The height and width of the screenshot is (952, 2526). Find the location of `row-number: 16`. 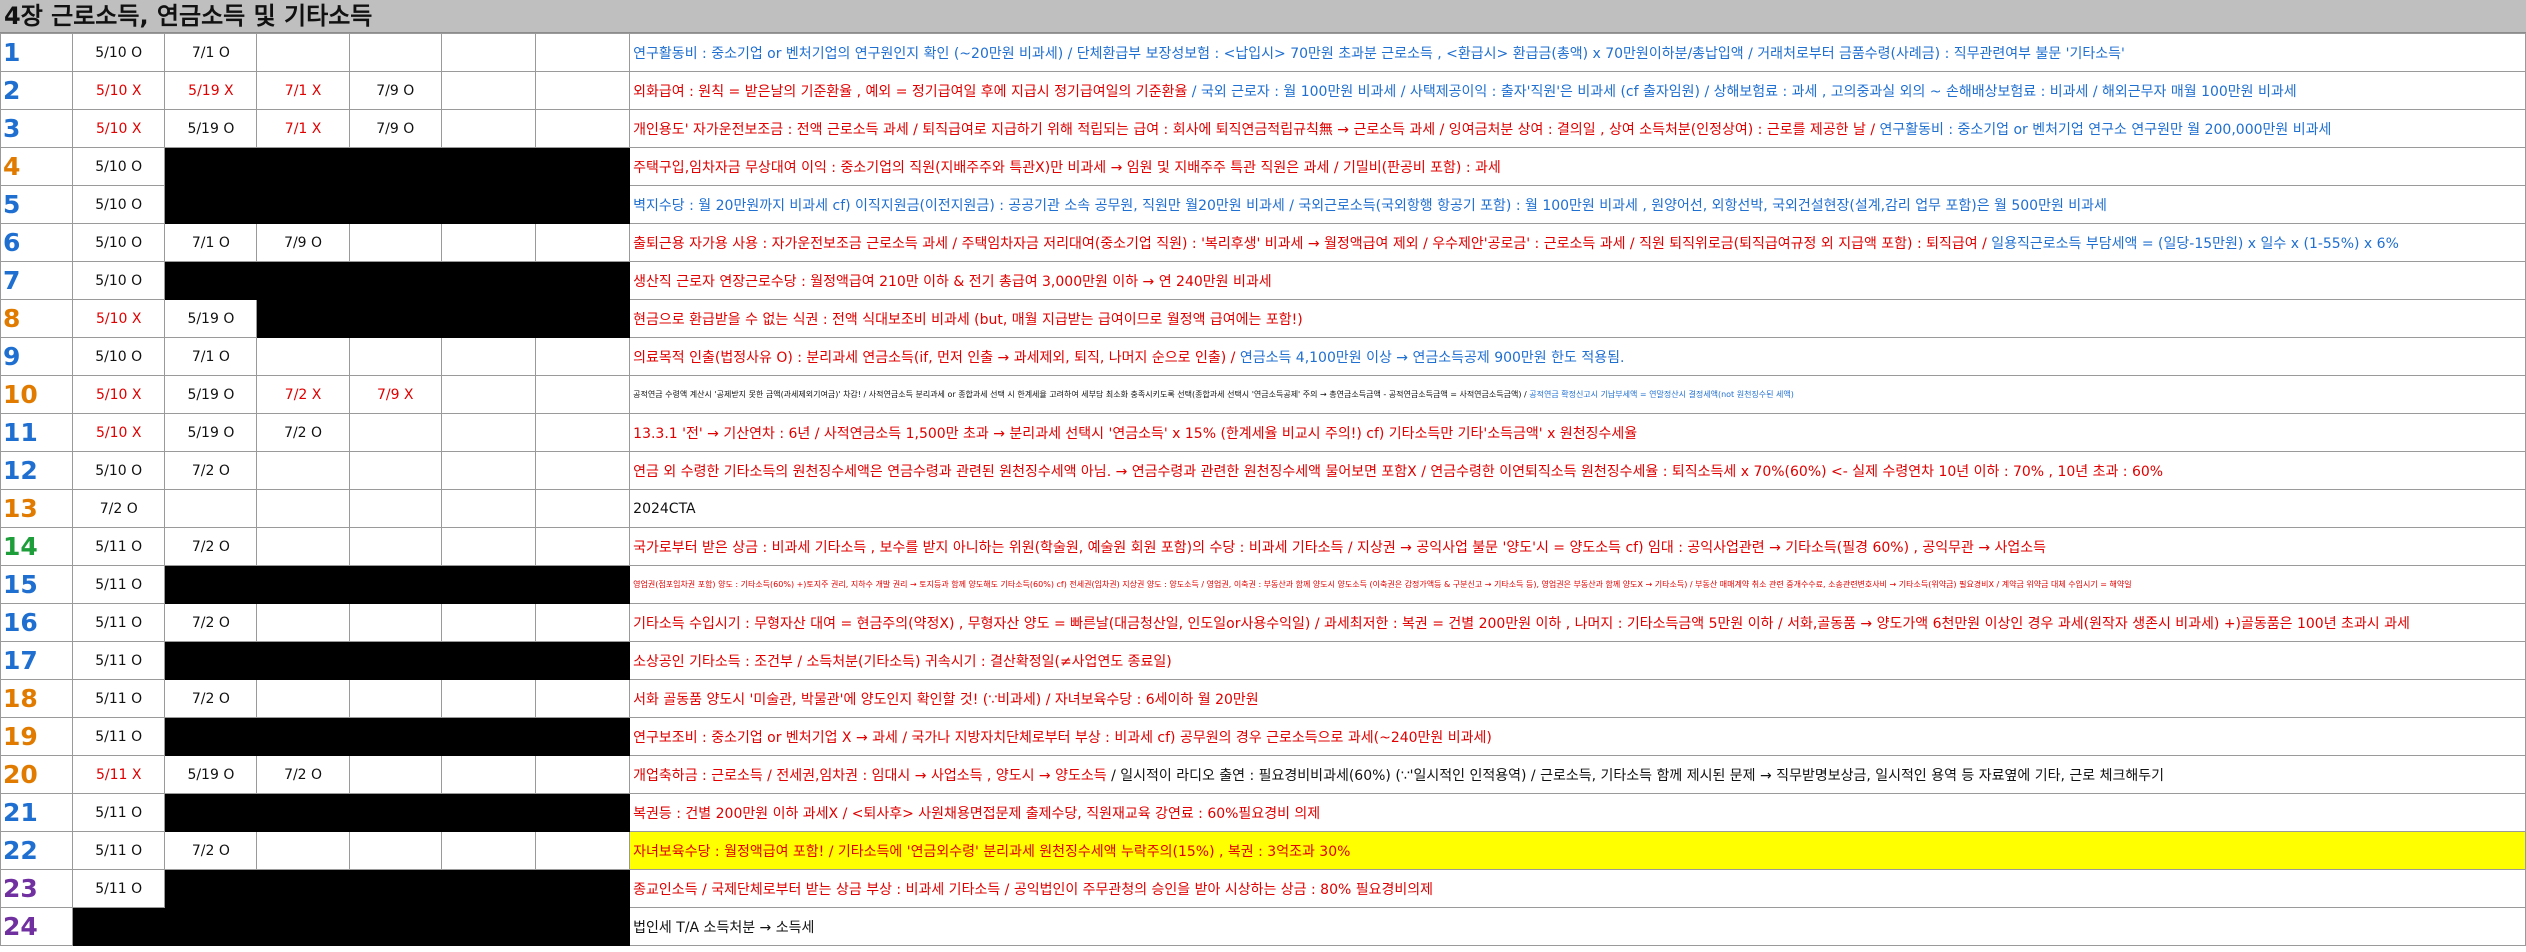

row-number: 16 is located at coordinates (37, 622).